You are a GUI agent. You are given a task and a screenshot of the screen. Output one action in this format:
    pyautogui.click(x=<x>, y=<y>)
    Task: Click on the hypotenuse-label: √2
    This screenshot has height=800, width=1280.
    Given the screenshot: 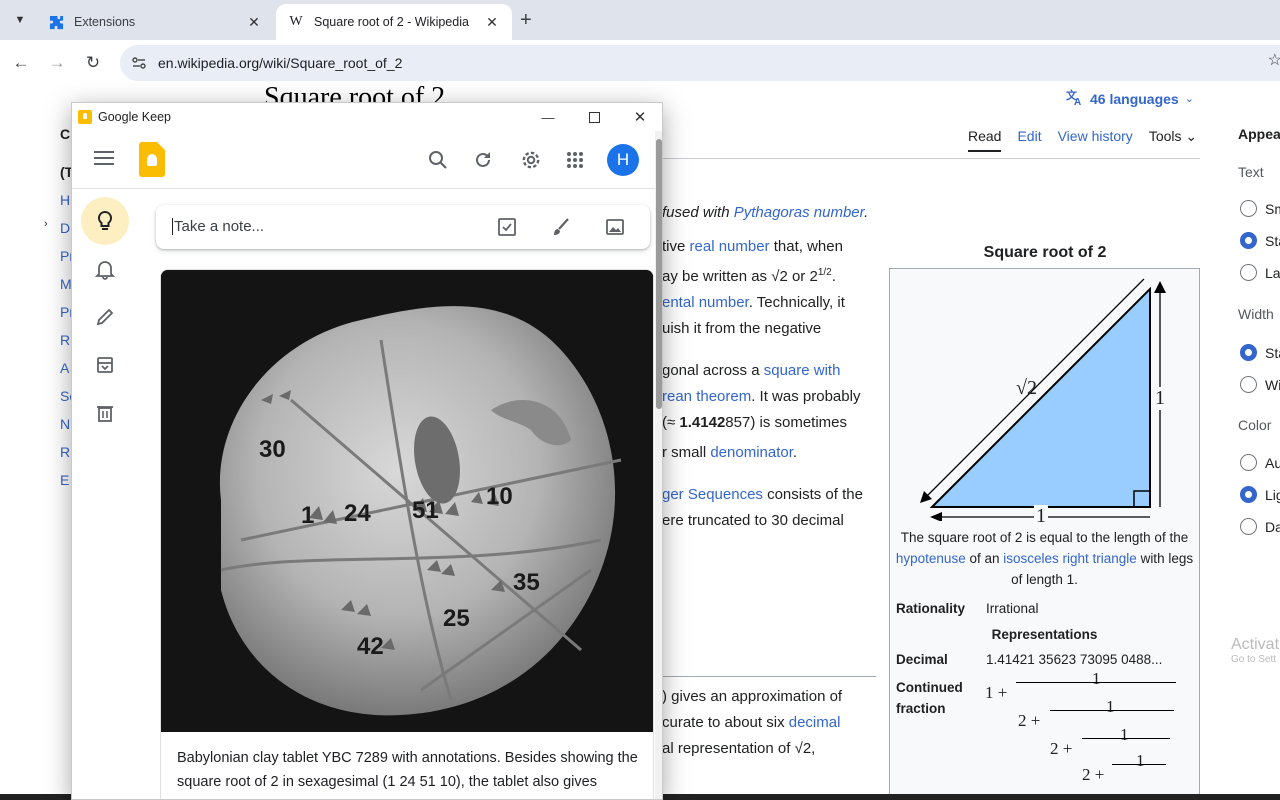 What is the action you would take?
    pyautogui.click(x=1026, y=388)
    